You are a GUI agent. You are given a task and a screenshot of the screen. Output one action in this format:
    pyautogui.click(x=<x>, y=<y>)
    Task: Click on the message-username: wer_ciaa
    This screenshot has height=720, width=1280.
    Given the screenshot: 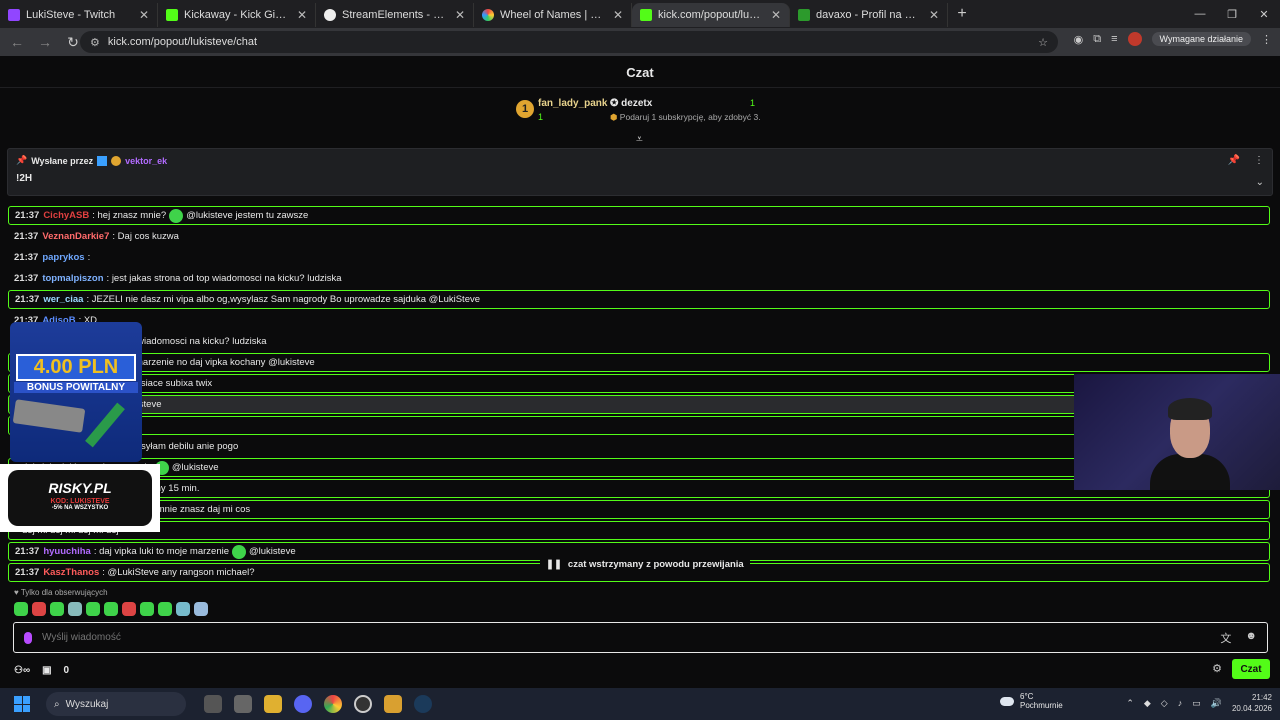 What is the action you would take?
    pyautogui.click(x=63, y=299)
    